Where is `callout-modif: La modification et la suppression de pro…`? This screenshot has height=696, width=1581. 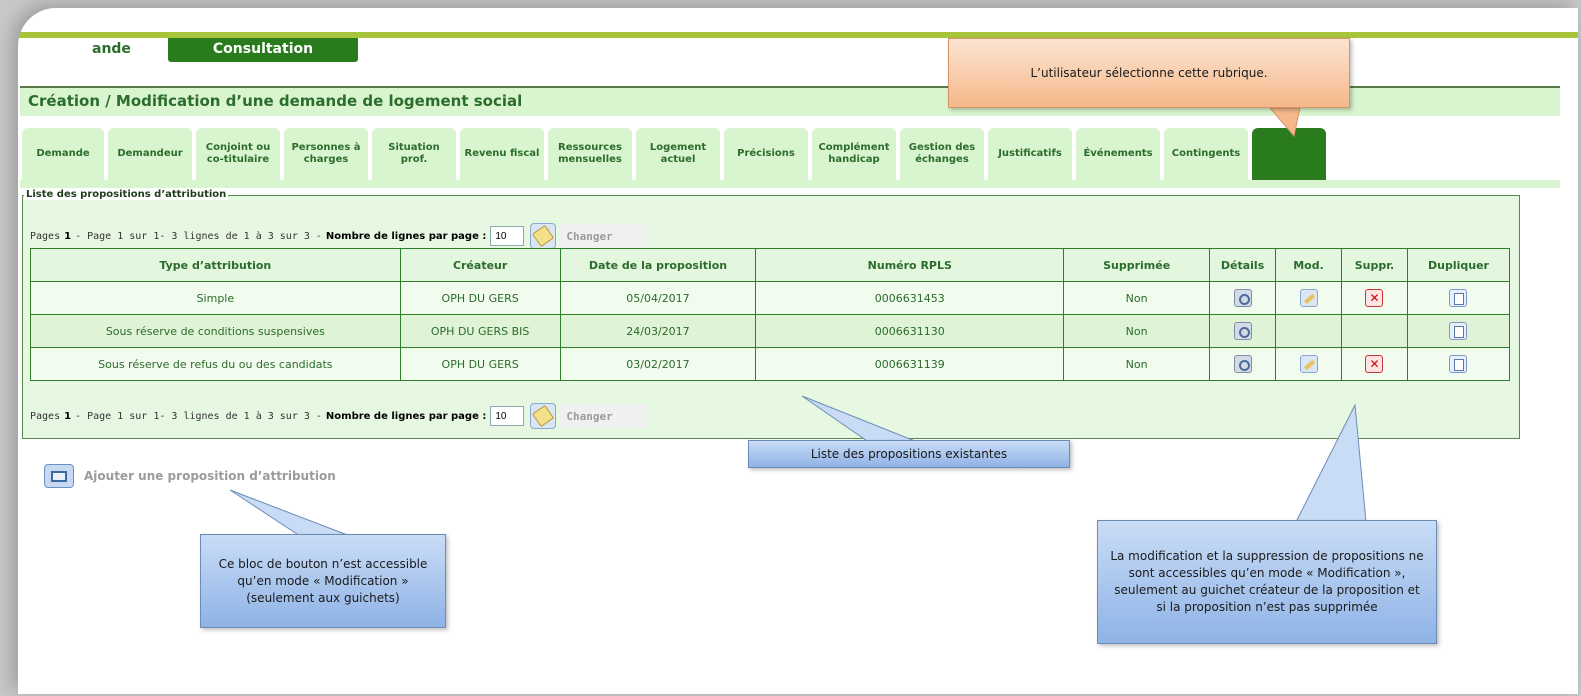 callout-modif: La modification et la suppression de pro… is located at coordinates (1267, 582).